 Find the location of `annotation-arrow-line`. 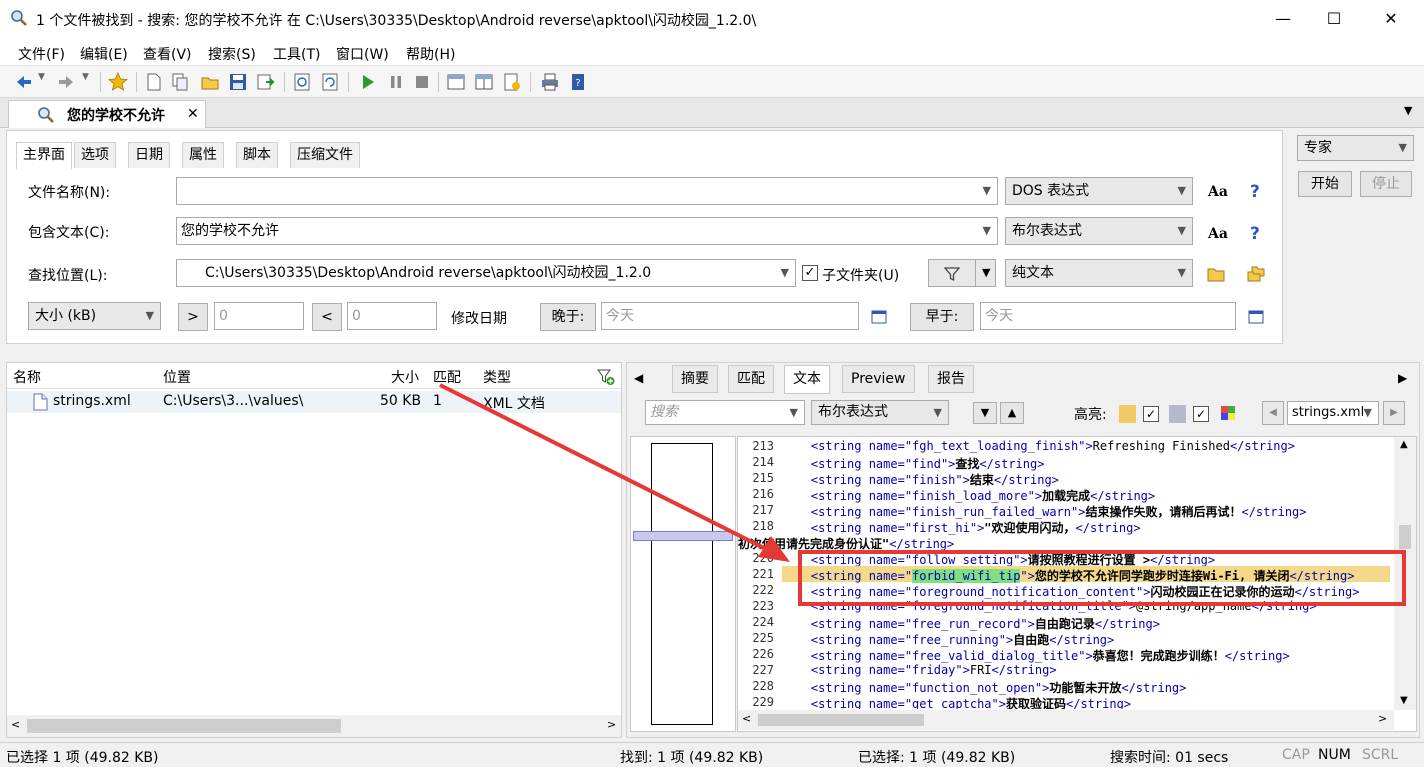

annotation-arrow-line is located at coordinates (604, 467).